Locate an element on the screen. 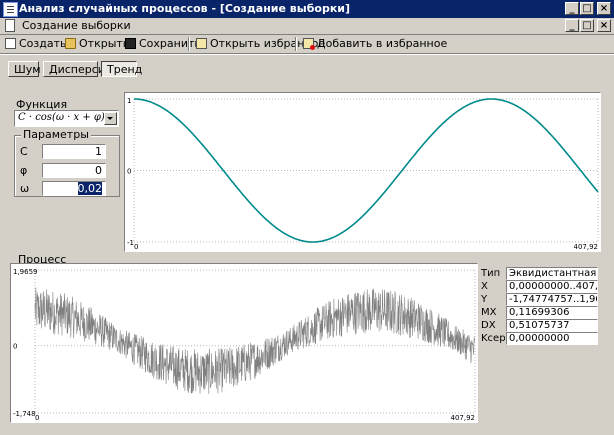 The width and height of the screenshot is (614, 435). info-value-x: 0,00000000..407,91840 is located at coordinates (552, 286).